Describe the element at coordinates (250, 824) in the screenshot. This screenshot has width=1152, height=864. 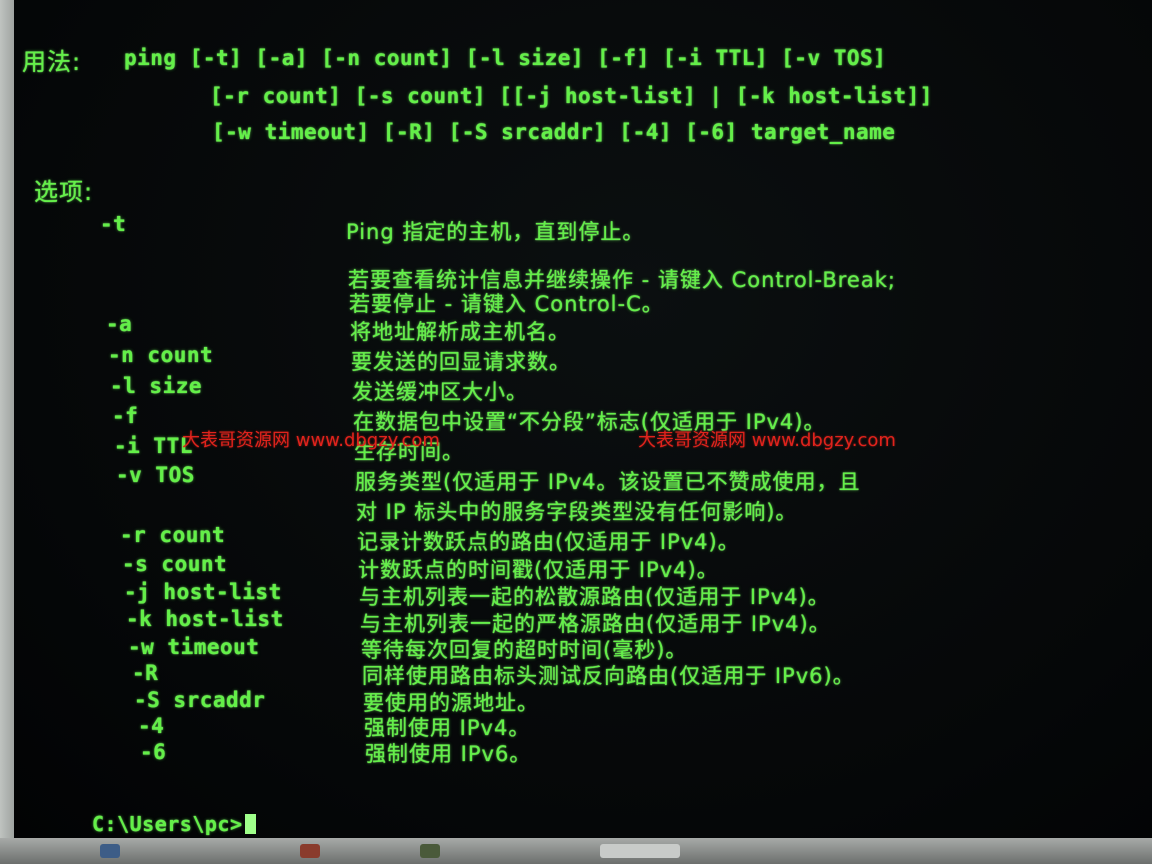
I see `text-cursor` at that location.